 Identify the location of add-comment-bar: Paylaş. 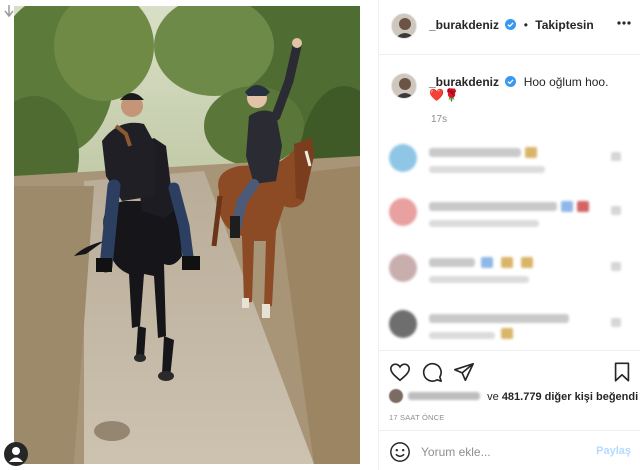
(509, 450).